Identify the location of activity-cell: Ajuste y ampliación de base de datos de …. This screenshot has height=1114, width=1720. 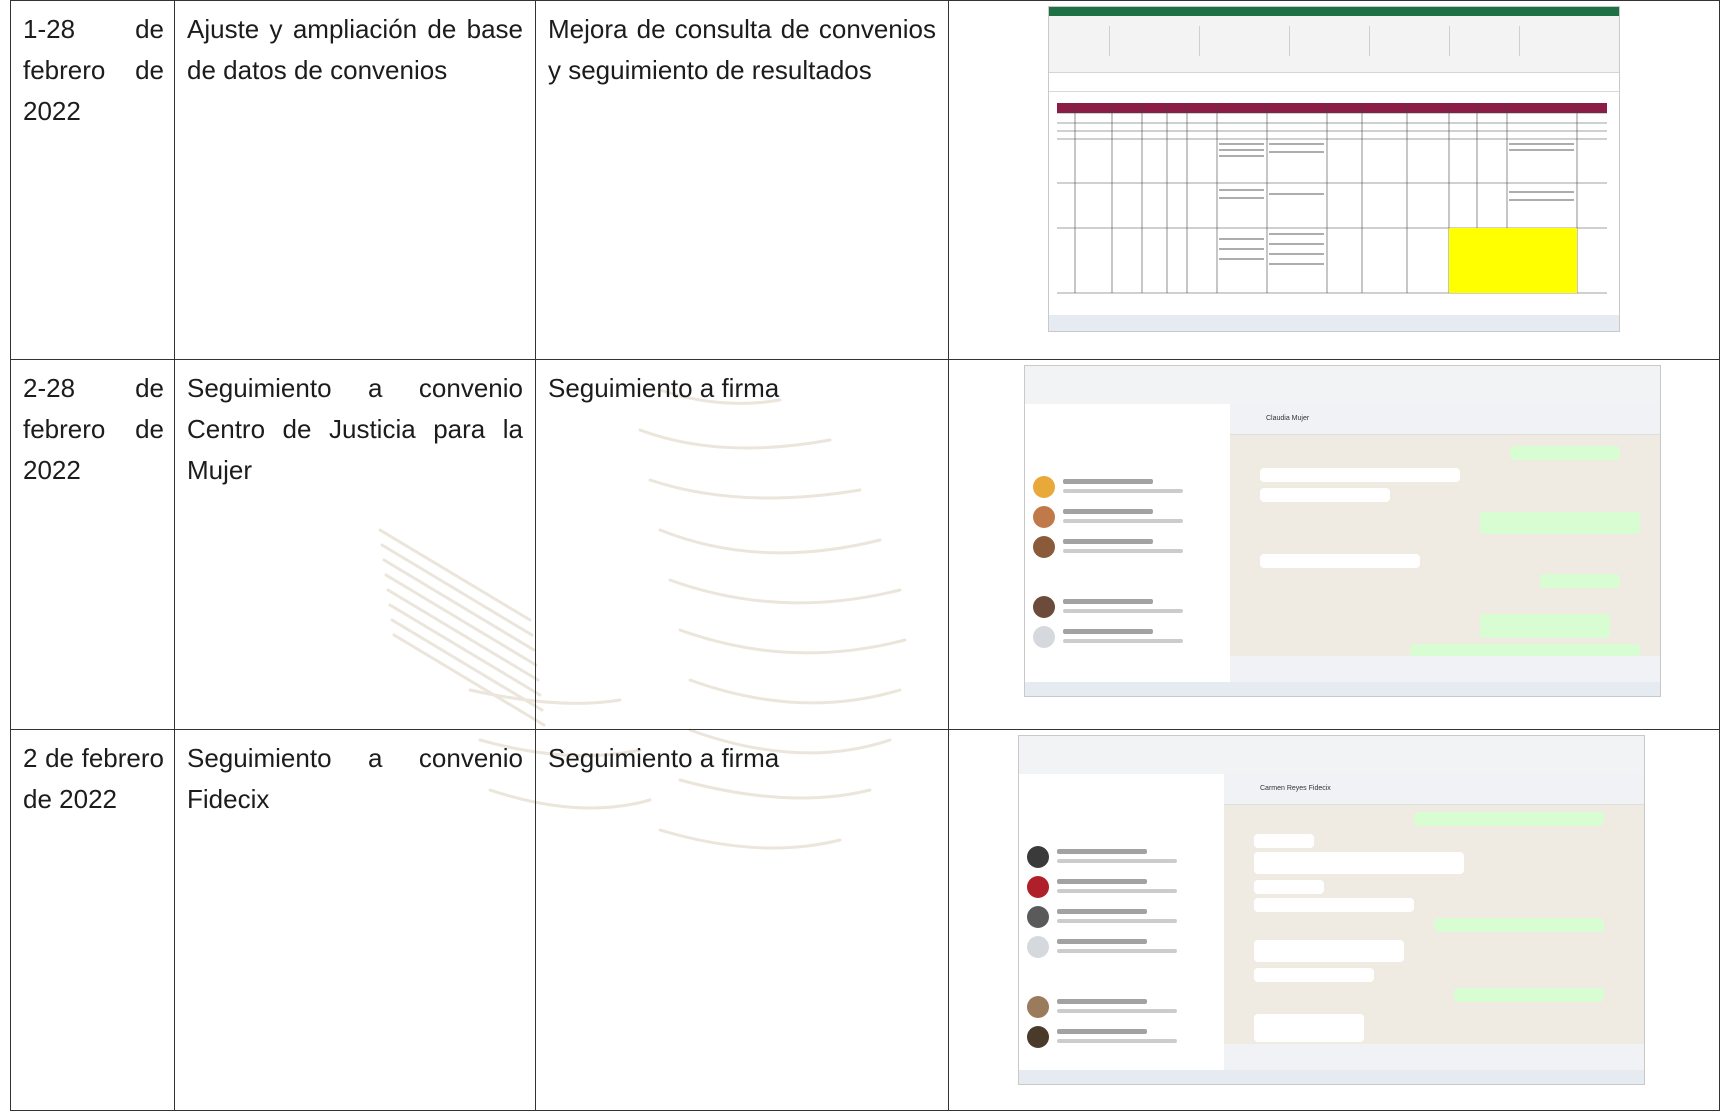
(355, 49).